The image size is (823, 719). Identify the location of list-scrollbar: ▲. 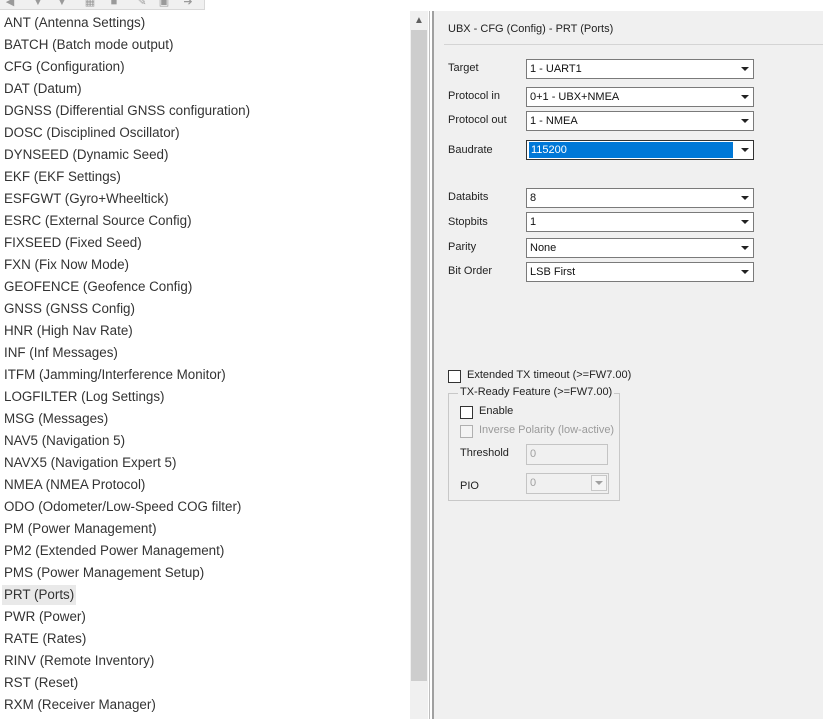
(419, 365).